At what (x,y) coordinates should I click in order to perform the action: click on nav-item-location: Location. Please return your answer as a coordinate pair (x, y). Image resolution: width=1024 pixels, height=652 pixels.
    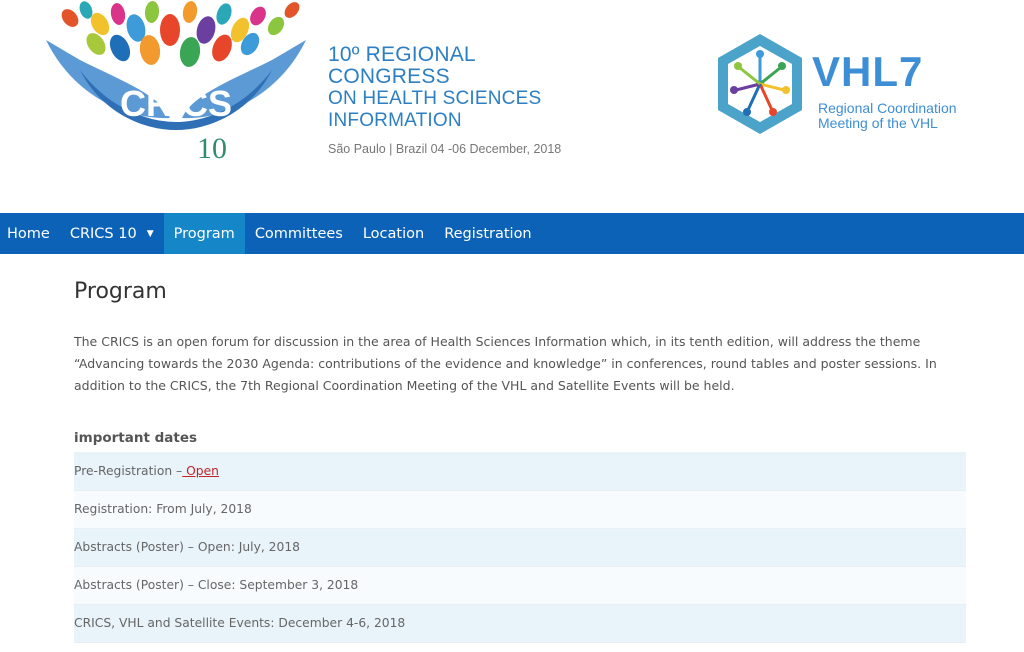
    Looking at the image, I should click on (393, 233).